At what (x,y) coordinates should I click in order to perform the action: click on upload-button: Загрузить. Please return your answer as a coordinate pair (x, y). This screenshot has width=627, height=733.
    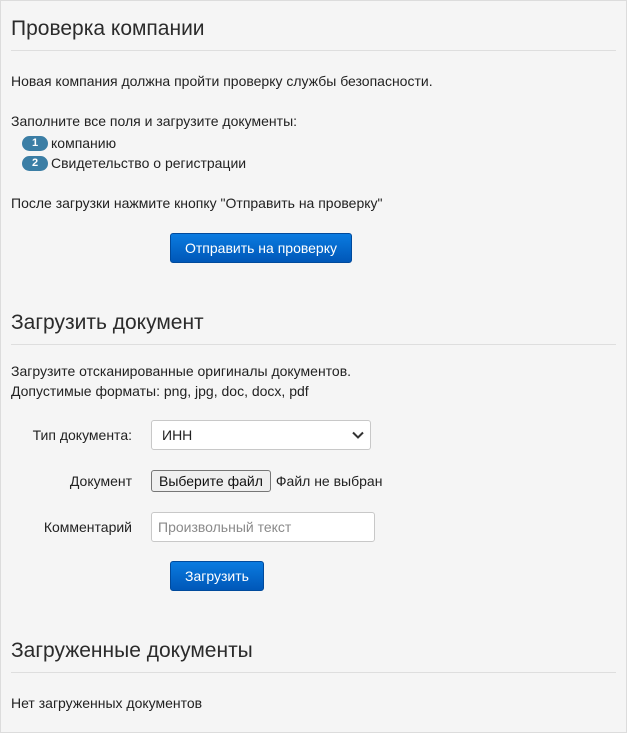
    Looking at the image, I should click on (217, 576).